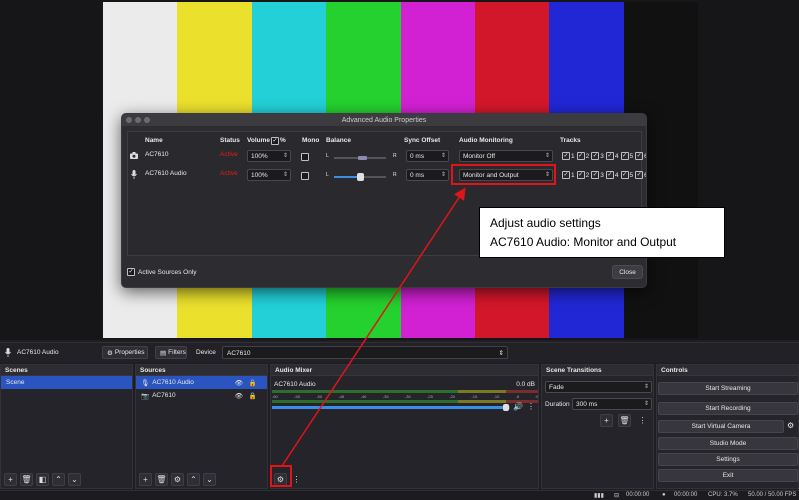 Image resolution: width=799 pixels, height=500 pixels. Describe the element at coordinates (166, 173) in the screenshot. I see `source-name: AC7610 Audio` at that location.